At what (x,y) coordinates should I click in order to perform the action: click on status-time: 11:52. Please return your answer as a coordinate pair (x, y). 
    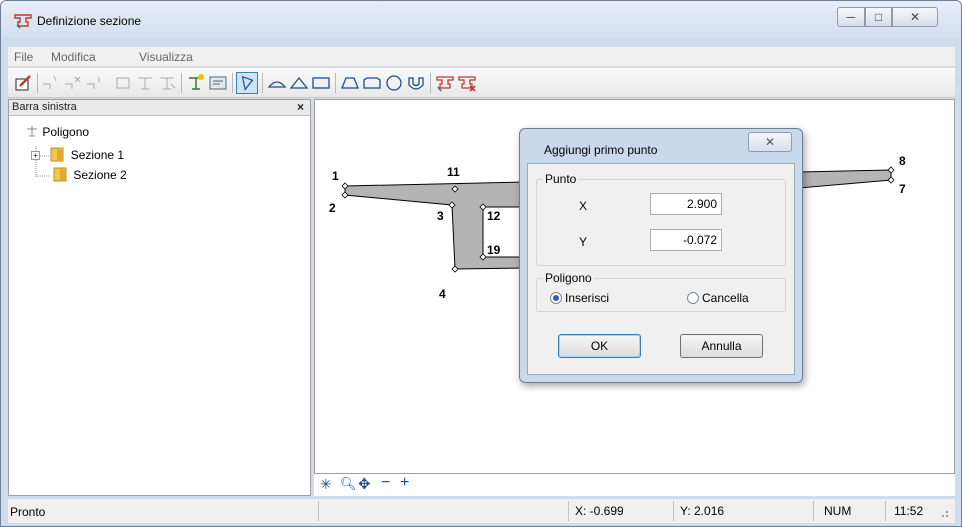
    Looking at the image, I should click on (908, 511).